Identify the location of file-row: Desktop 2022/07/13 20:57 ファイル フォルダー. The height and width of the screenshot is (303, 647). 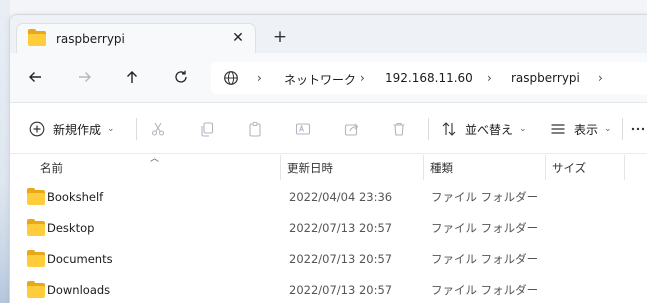
(328, 228).